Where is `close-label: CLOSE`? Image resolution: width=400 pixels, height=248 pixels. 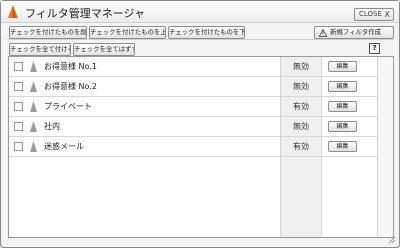
close-label: CLOSE is located at coordinates (370, 14).